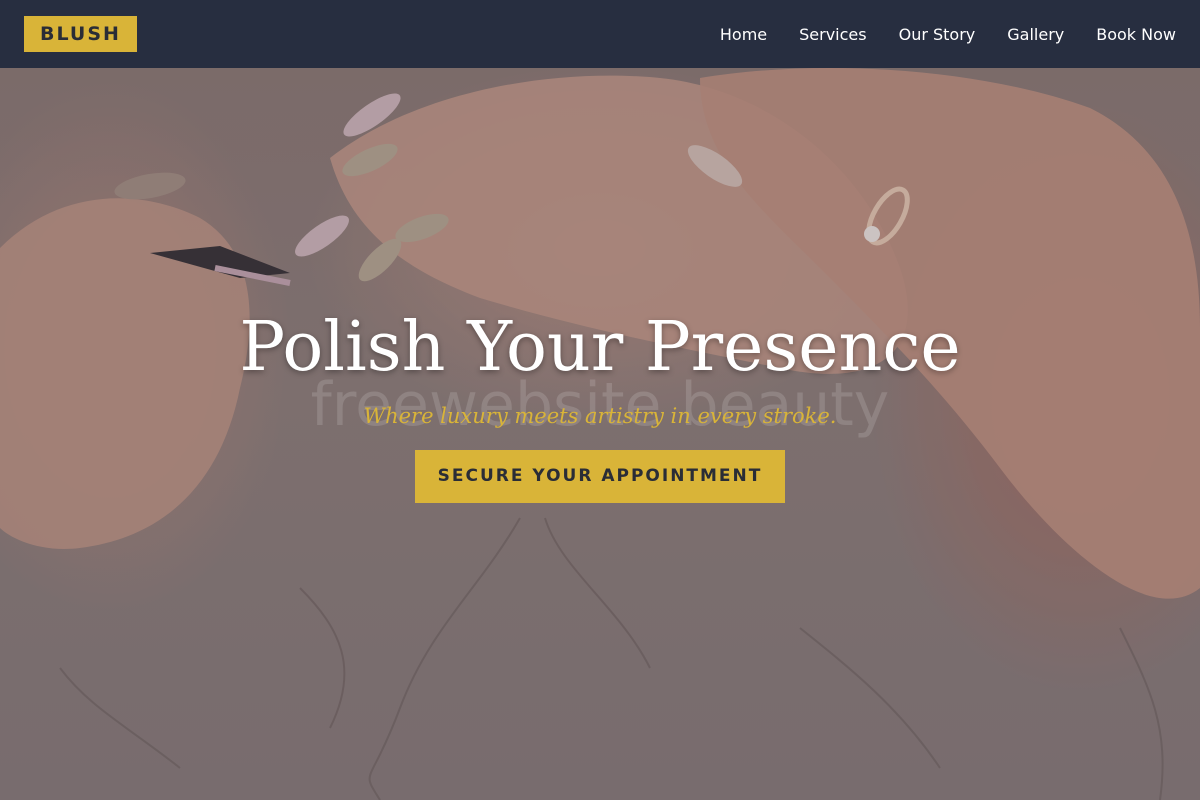 The image size is (1200, 800). What do you see at coordinates (600, 476) in the screenshot?
I see `secure-appointment-button: SECURE YOUR APPOINTMENT` at bounding box center [600, 476].